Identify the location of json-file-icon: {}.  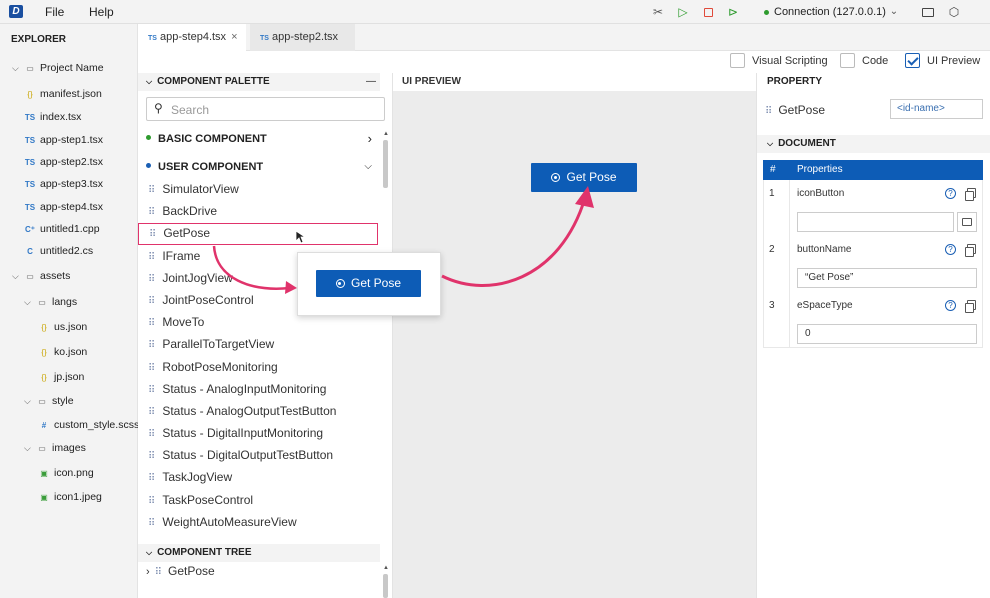
(44, 327).